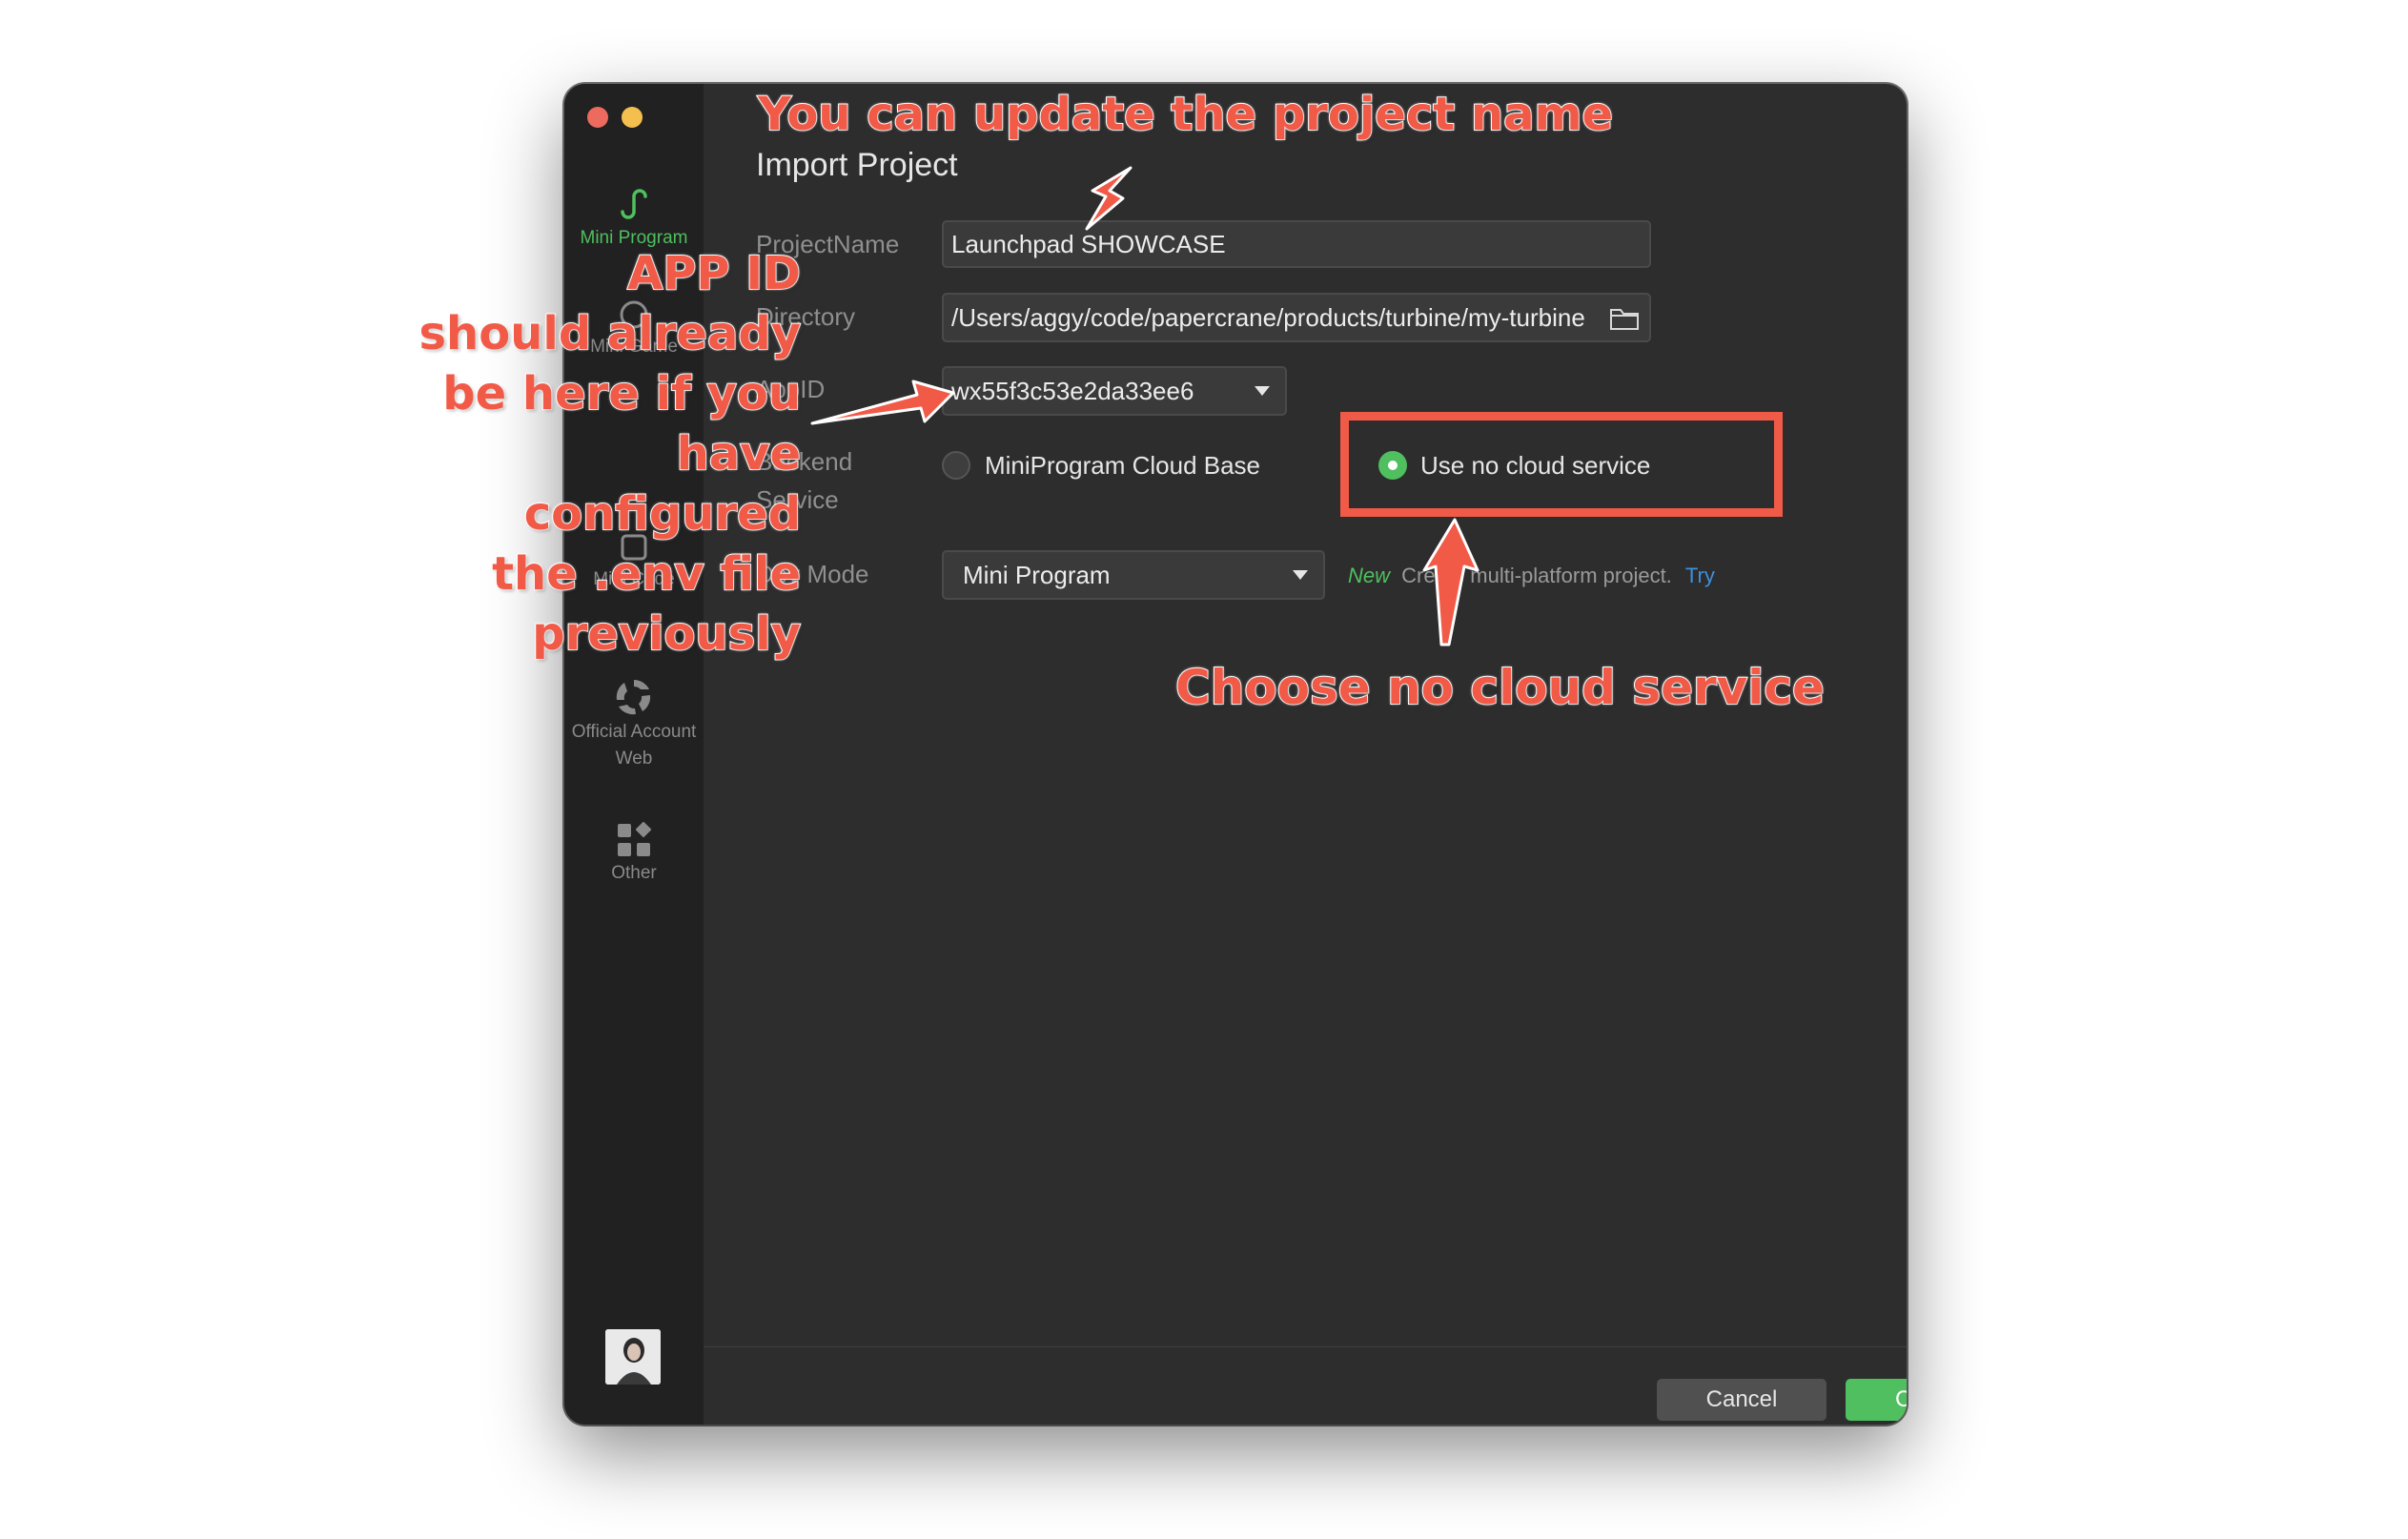 The width and height of the screenshot is (2408, 1539). What do you see at coordinates (1144, 406) in the screenshot?
I see `annotation-arrows` at bounding box center [1144, 406].